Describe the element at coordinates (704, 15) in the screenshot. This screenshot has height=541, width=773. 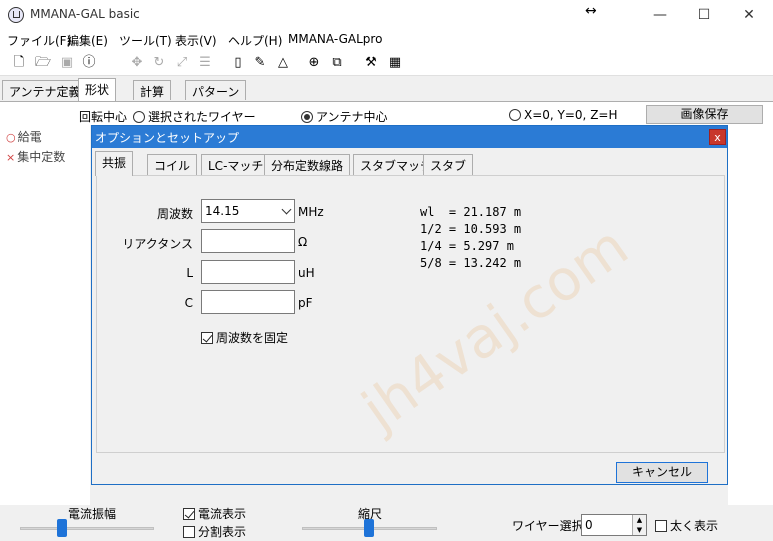
I see `maximize-button: ☐` at that location.